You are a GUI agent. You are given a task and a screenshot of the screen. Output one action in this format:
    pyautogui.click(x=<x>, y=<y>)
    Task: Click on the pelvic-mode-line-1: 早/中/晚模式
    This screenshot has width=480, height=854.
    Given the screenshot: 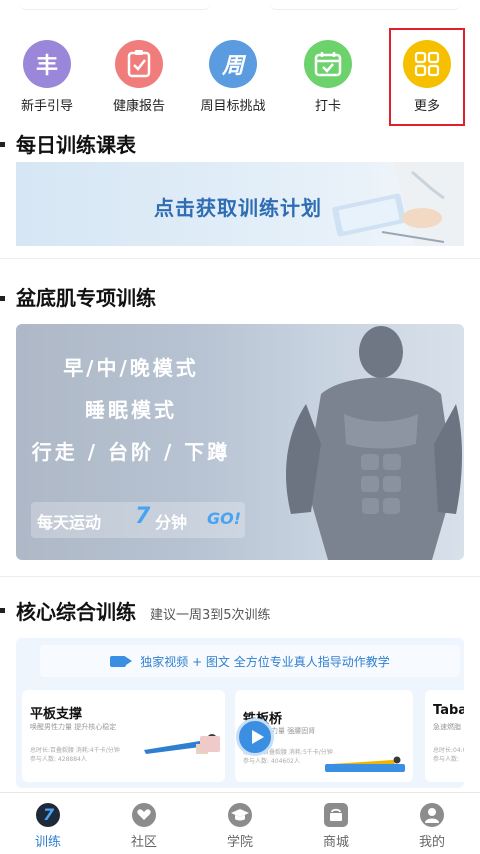 What is the action you would take?
    pyautogui.click(x=131, y=368)
    